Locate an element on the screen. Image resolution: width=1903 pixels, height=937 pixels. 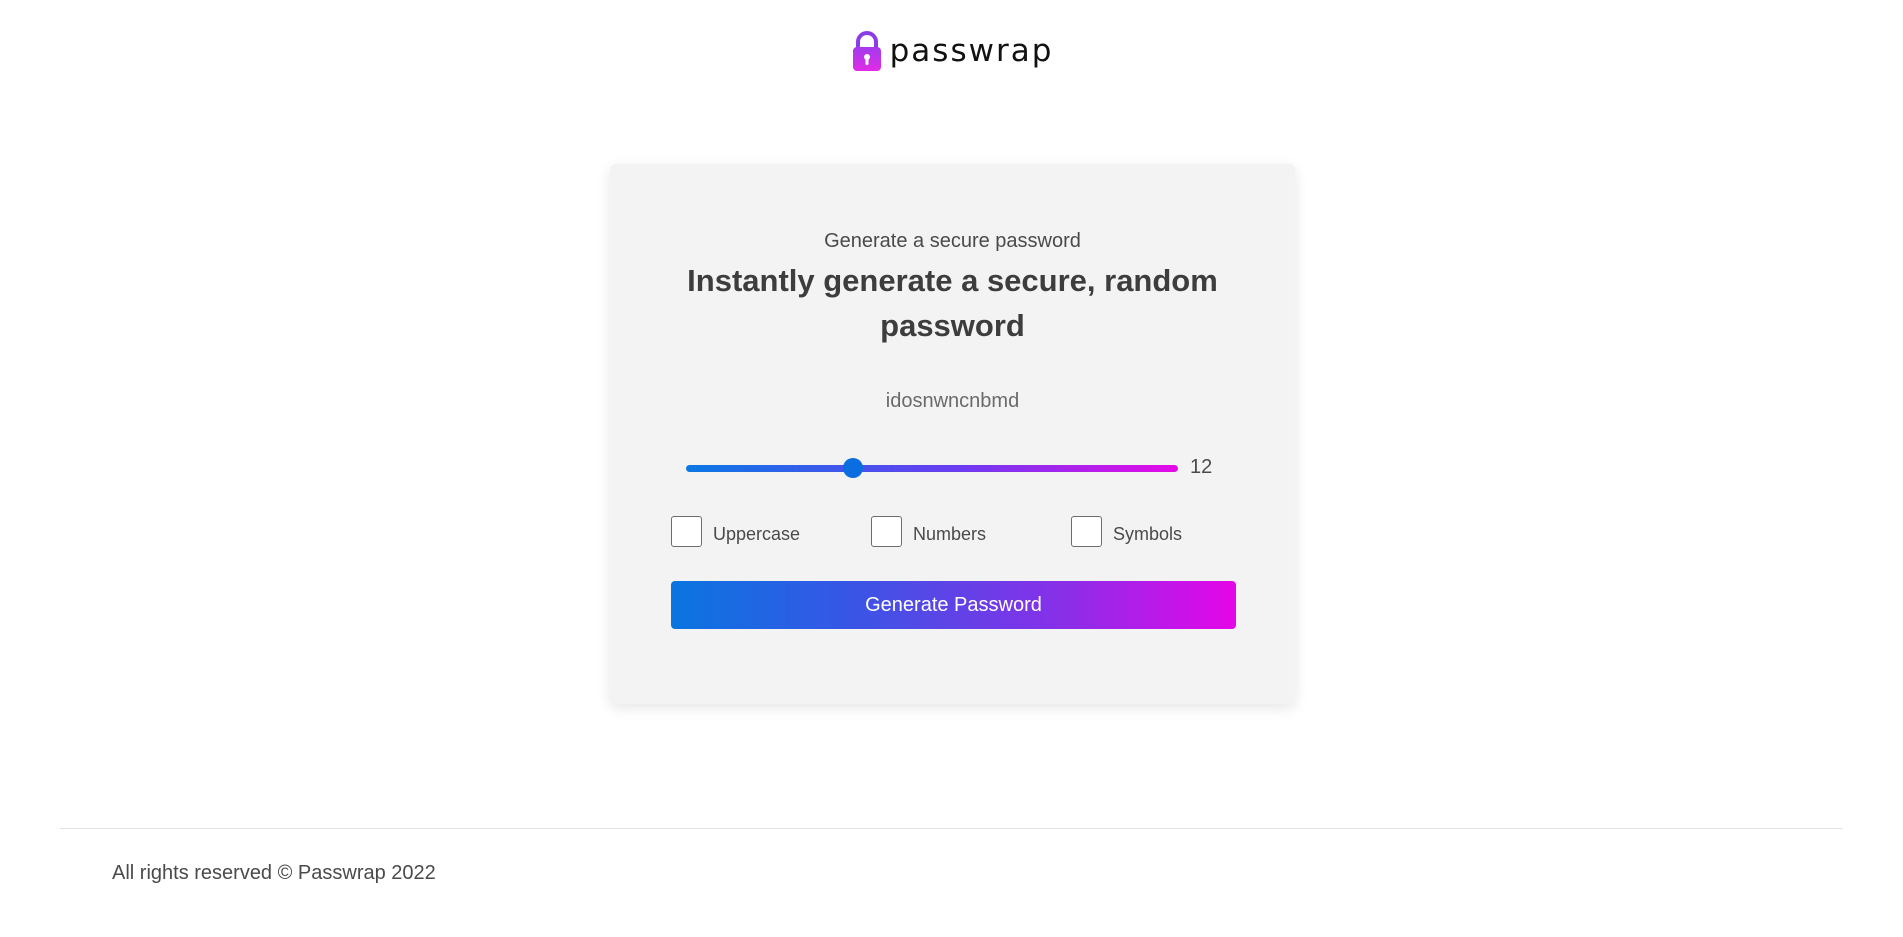
length-slider-row: 12 is located at coordinates (949, 469).